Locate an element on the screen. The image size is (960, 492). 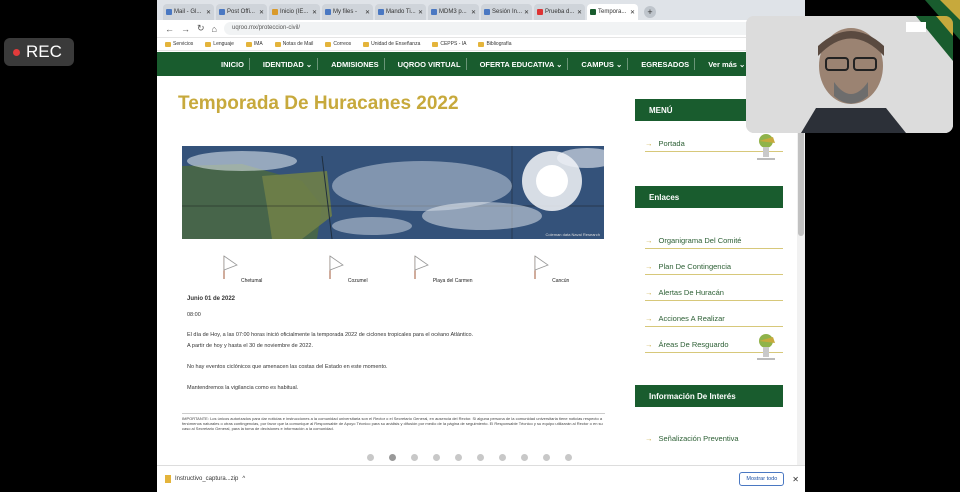
browser-tab: MDM3 p... ✕ is located at coordinates (453, 12).